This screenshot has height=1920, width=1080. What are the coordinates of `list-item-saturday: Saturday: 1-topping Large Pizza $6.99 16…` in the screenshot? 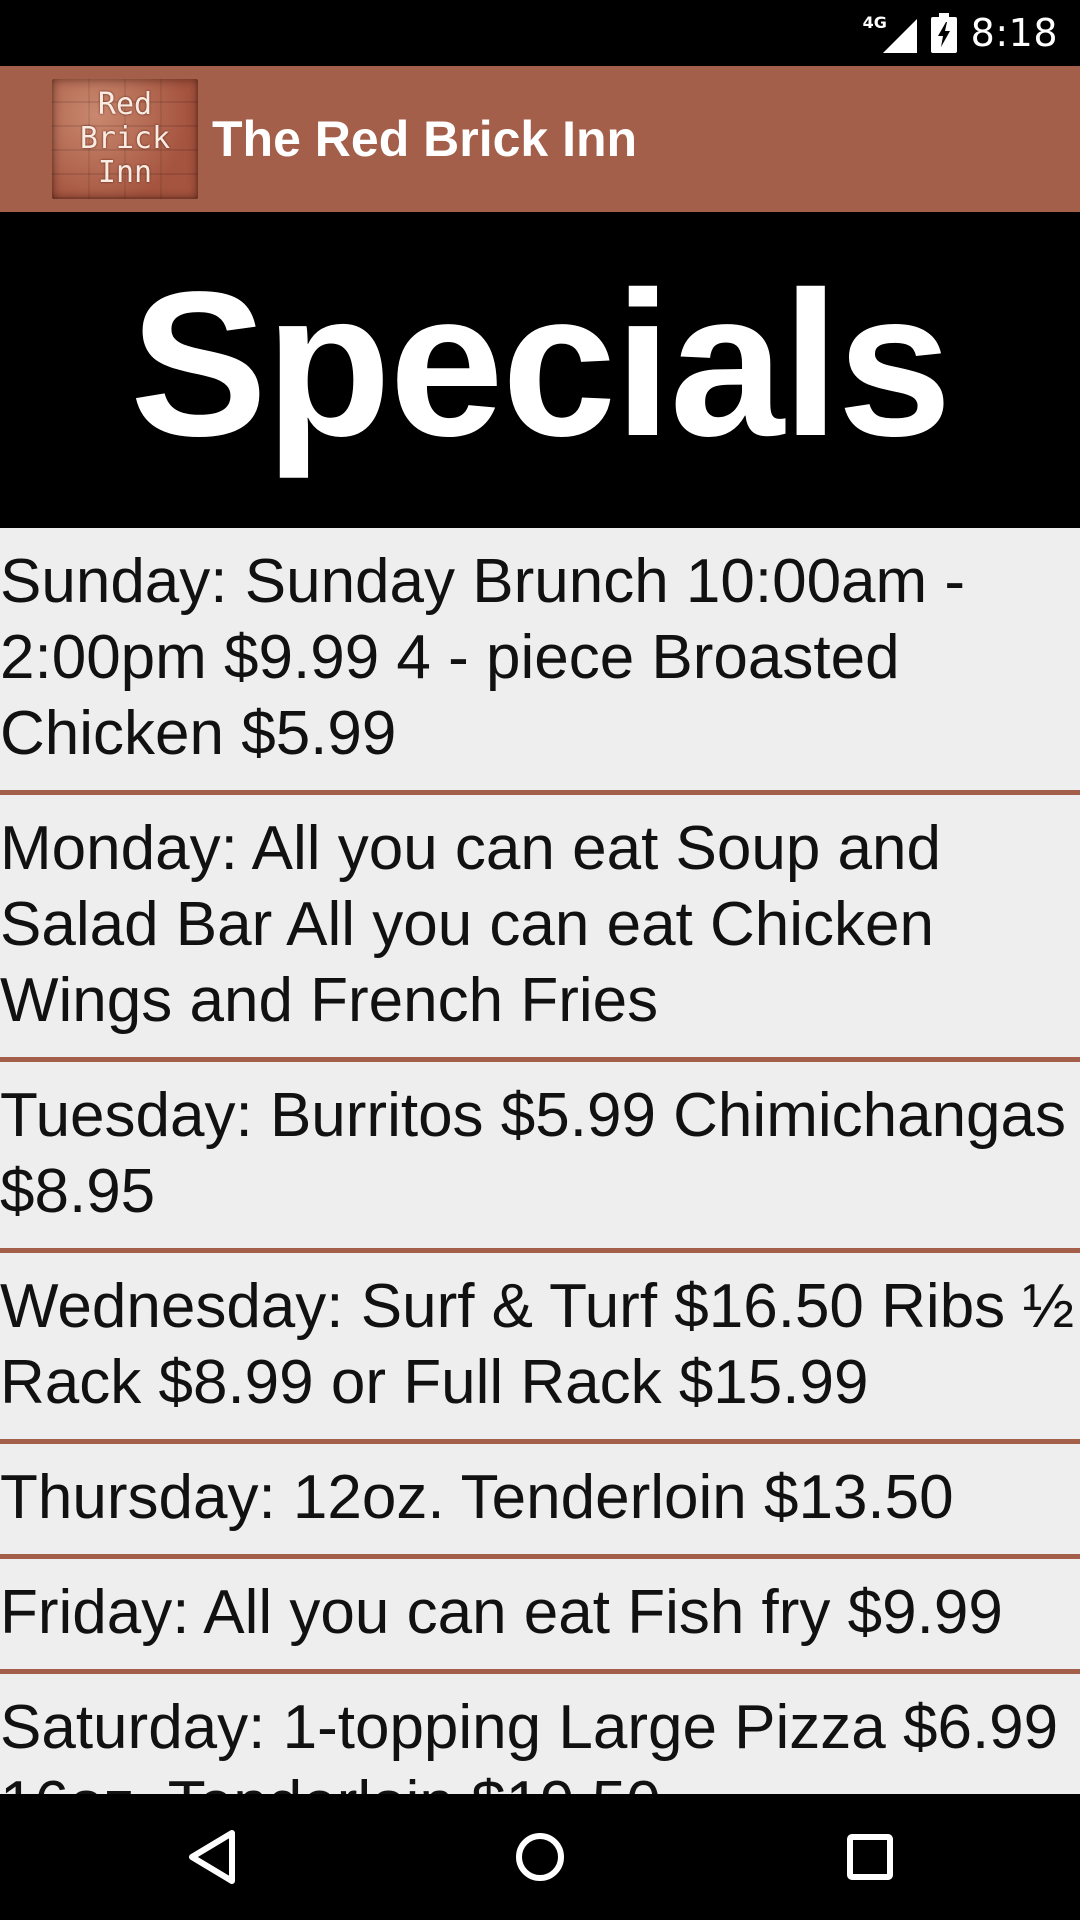 It's located at (540, 1734).